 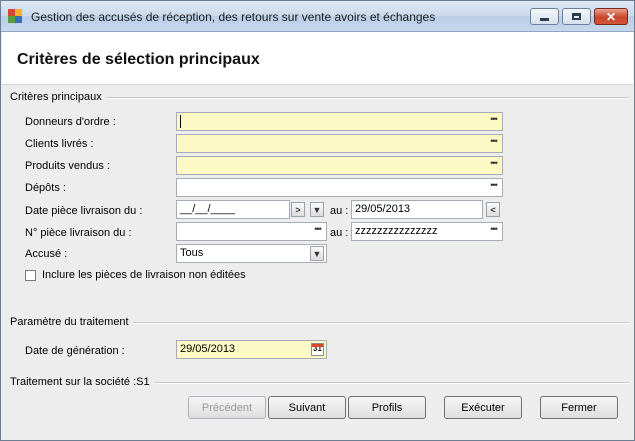 I want to click on num-to-input: zzzzzzzzzzzzzzz •••, so click(x=427, y=231).